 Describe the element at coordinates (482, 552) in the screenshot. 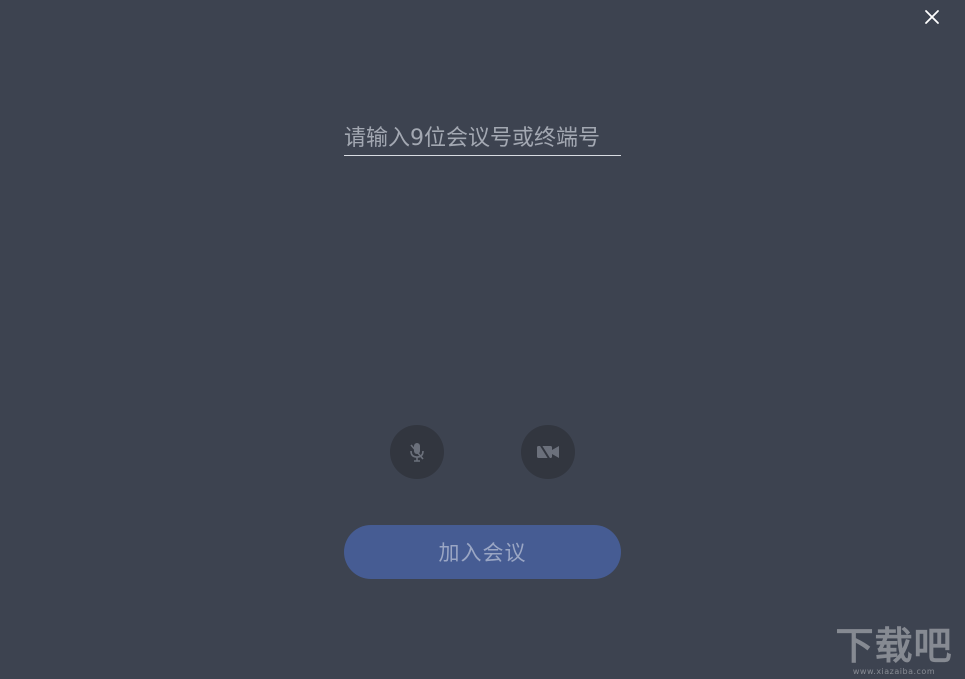

I see `join-meeting-button: 加入会议` at that location.